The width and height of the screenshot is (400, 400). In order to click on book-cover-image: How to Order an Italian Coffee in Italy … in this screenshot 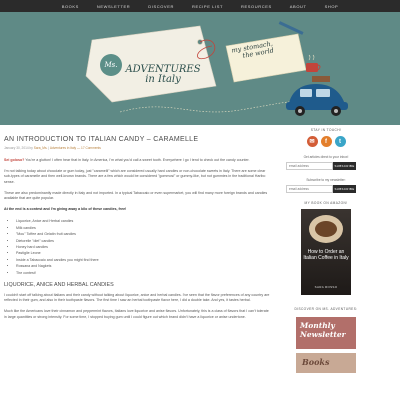, I will do `click(326, 252)`.